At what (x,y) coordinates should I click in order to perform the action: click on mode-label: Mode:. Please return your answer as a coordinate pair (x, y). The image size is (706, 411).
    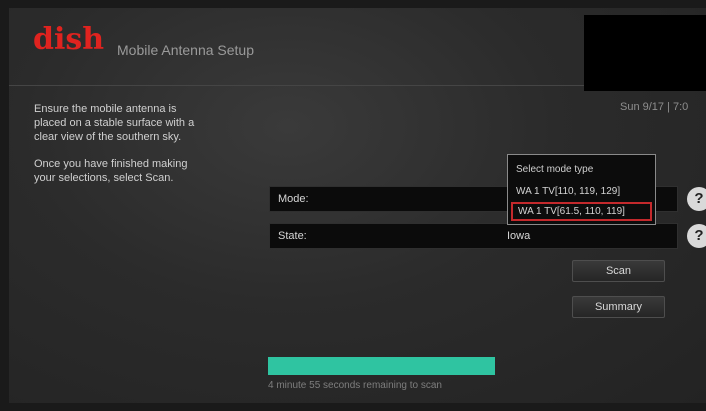
    Looking at the image, I should click on (293, 199).